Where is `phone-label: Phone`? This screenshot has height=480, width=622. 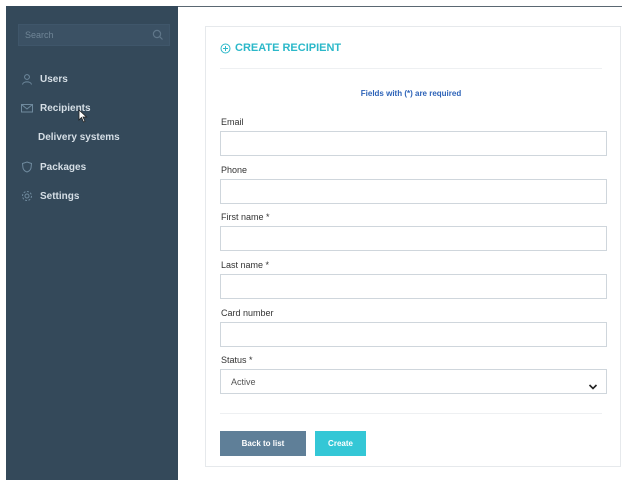 phone-label: Phone is located at coordinates (234, 170).